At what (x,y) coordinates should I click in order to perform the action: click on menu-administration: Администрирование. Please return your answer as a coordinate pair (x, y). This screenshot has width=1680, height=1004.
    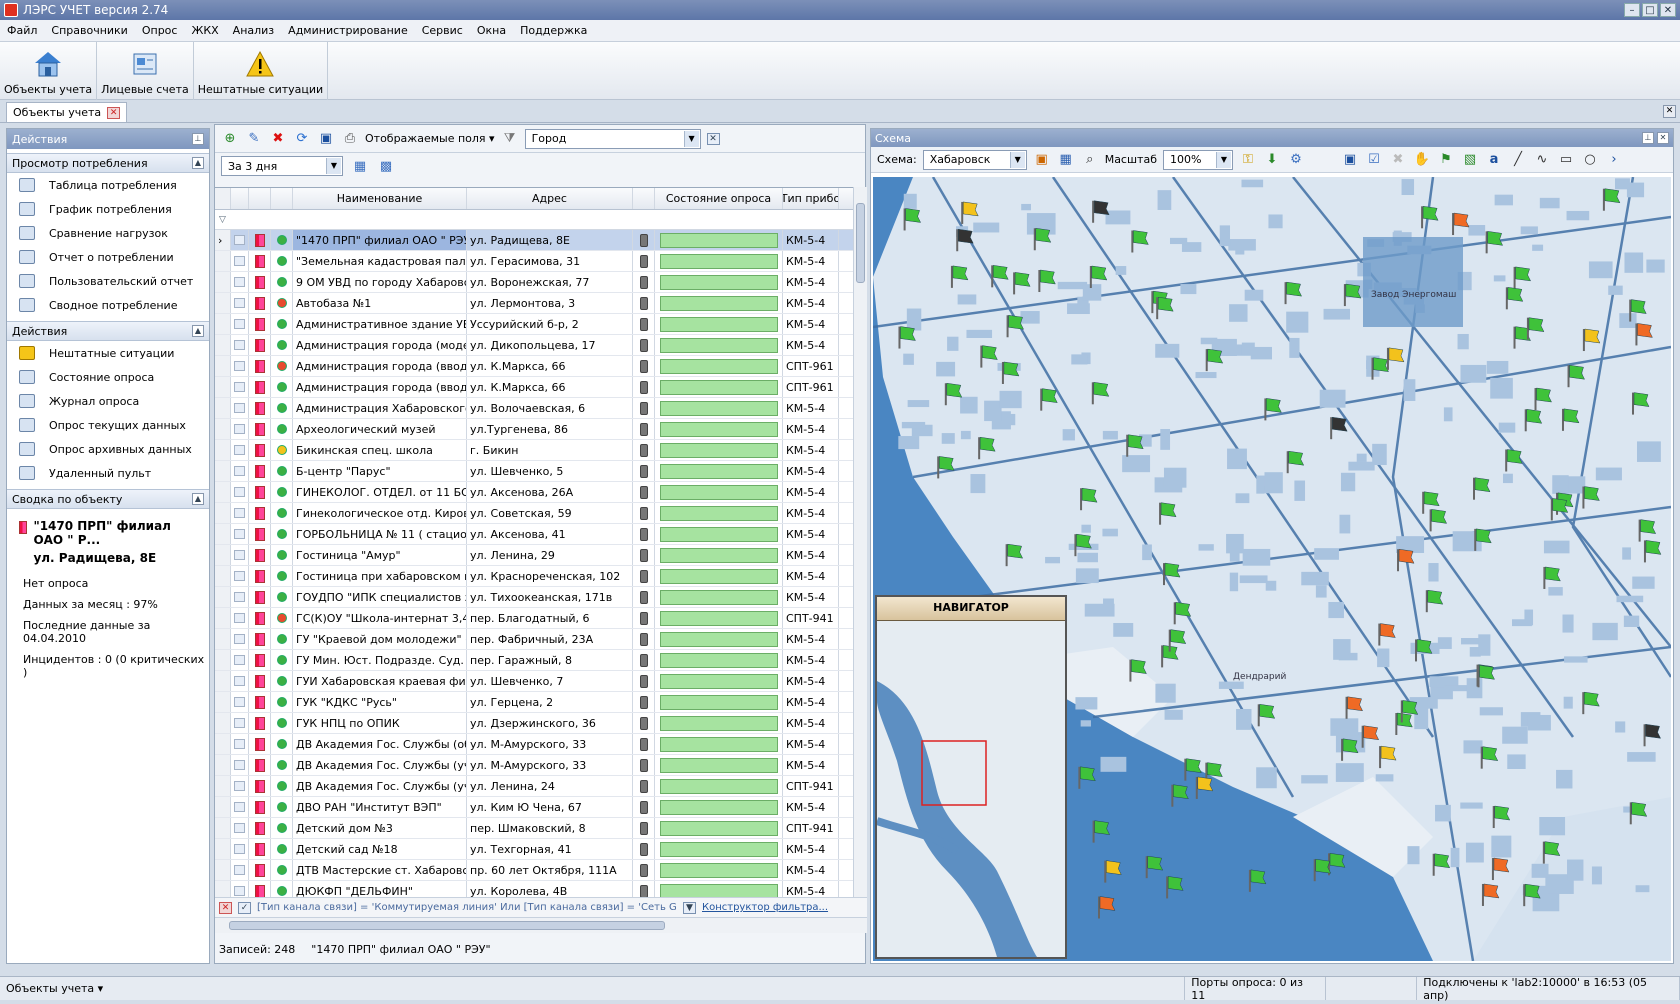
    Looking at the image, I should click on (348, 30).